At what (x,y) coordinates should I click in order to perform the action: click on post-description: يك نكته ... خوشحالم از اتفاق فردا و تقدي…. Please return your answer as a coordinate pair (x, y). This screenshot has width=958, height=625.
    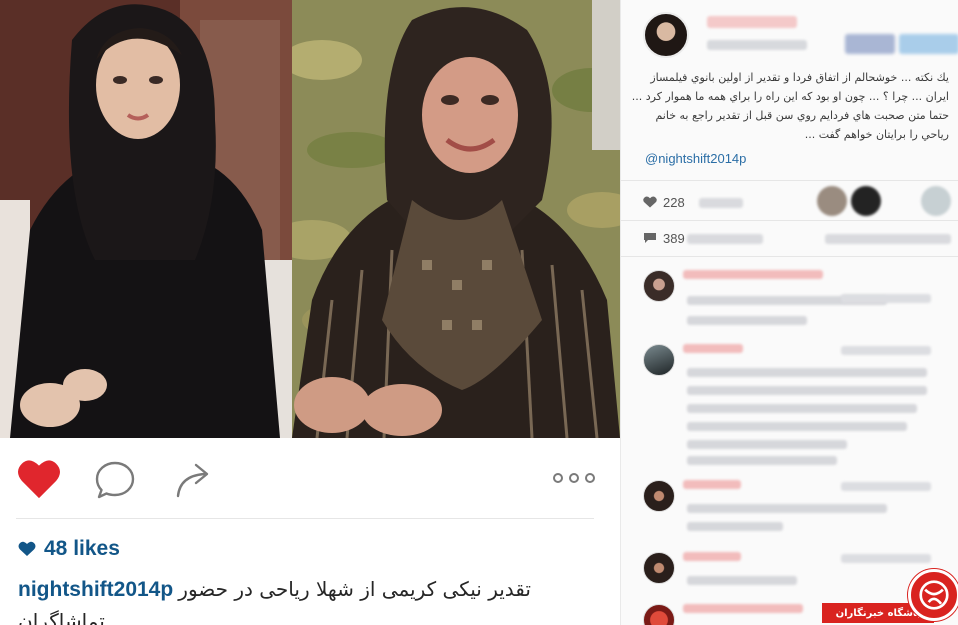
    Looking at the image, I should click on (790, 106).